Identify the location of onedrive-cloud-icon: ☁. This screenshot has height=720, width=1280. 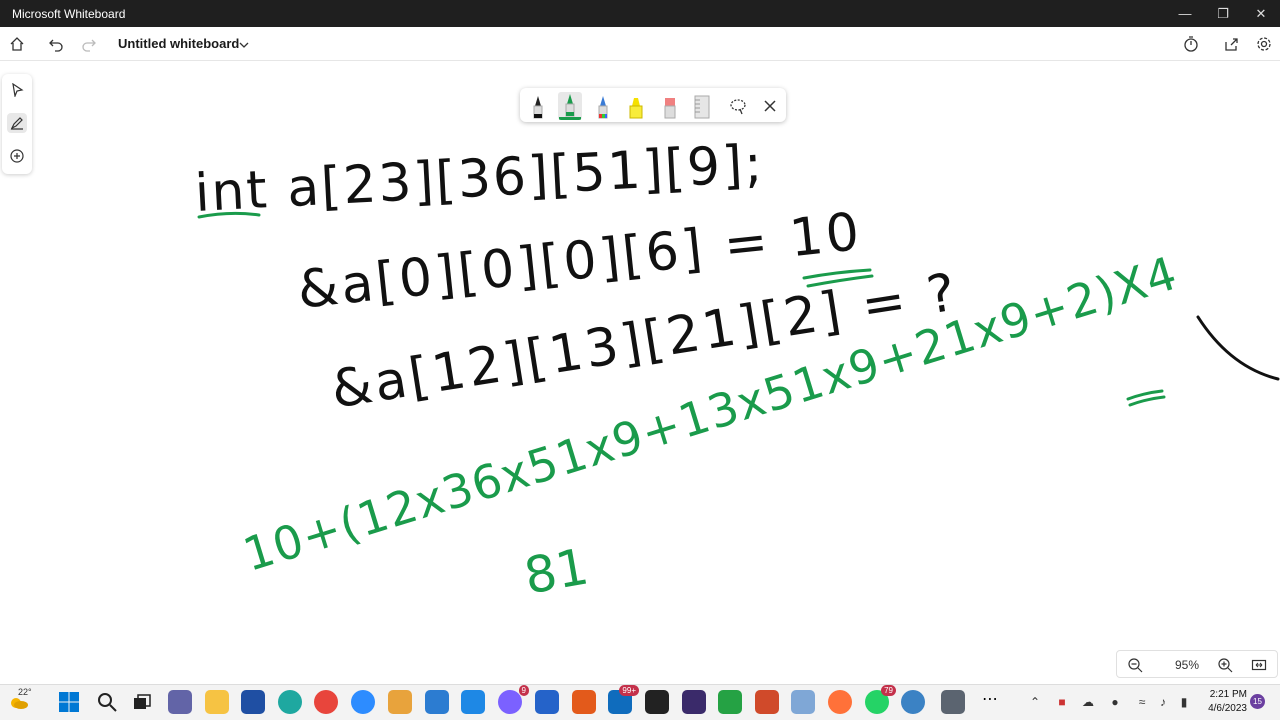
(1088, 702).